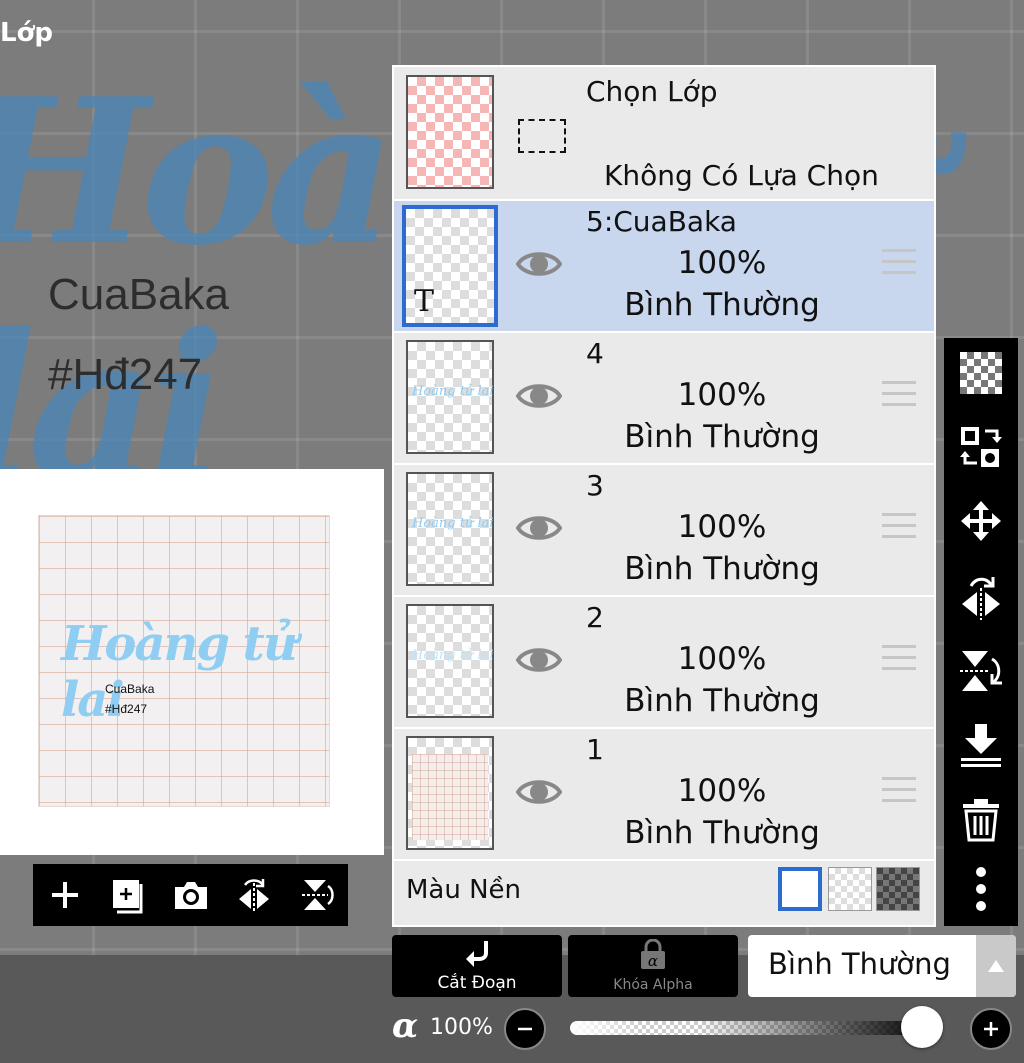 The height and width of the screenshot is (1063, 1024). Describe the element at coordinates (542, 136) in the screenshot. I see `selection-marquee-icon` at that location.